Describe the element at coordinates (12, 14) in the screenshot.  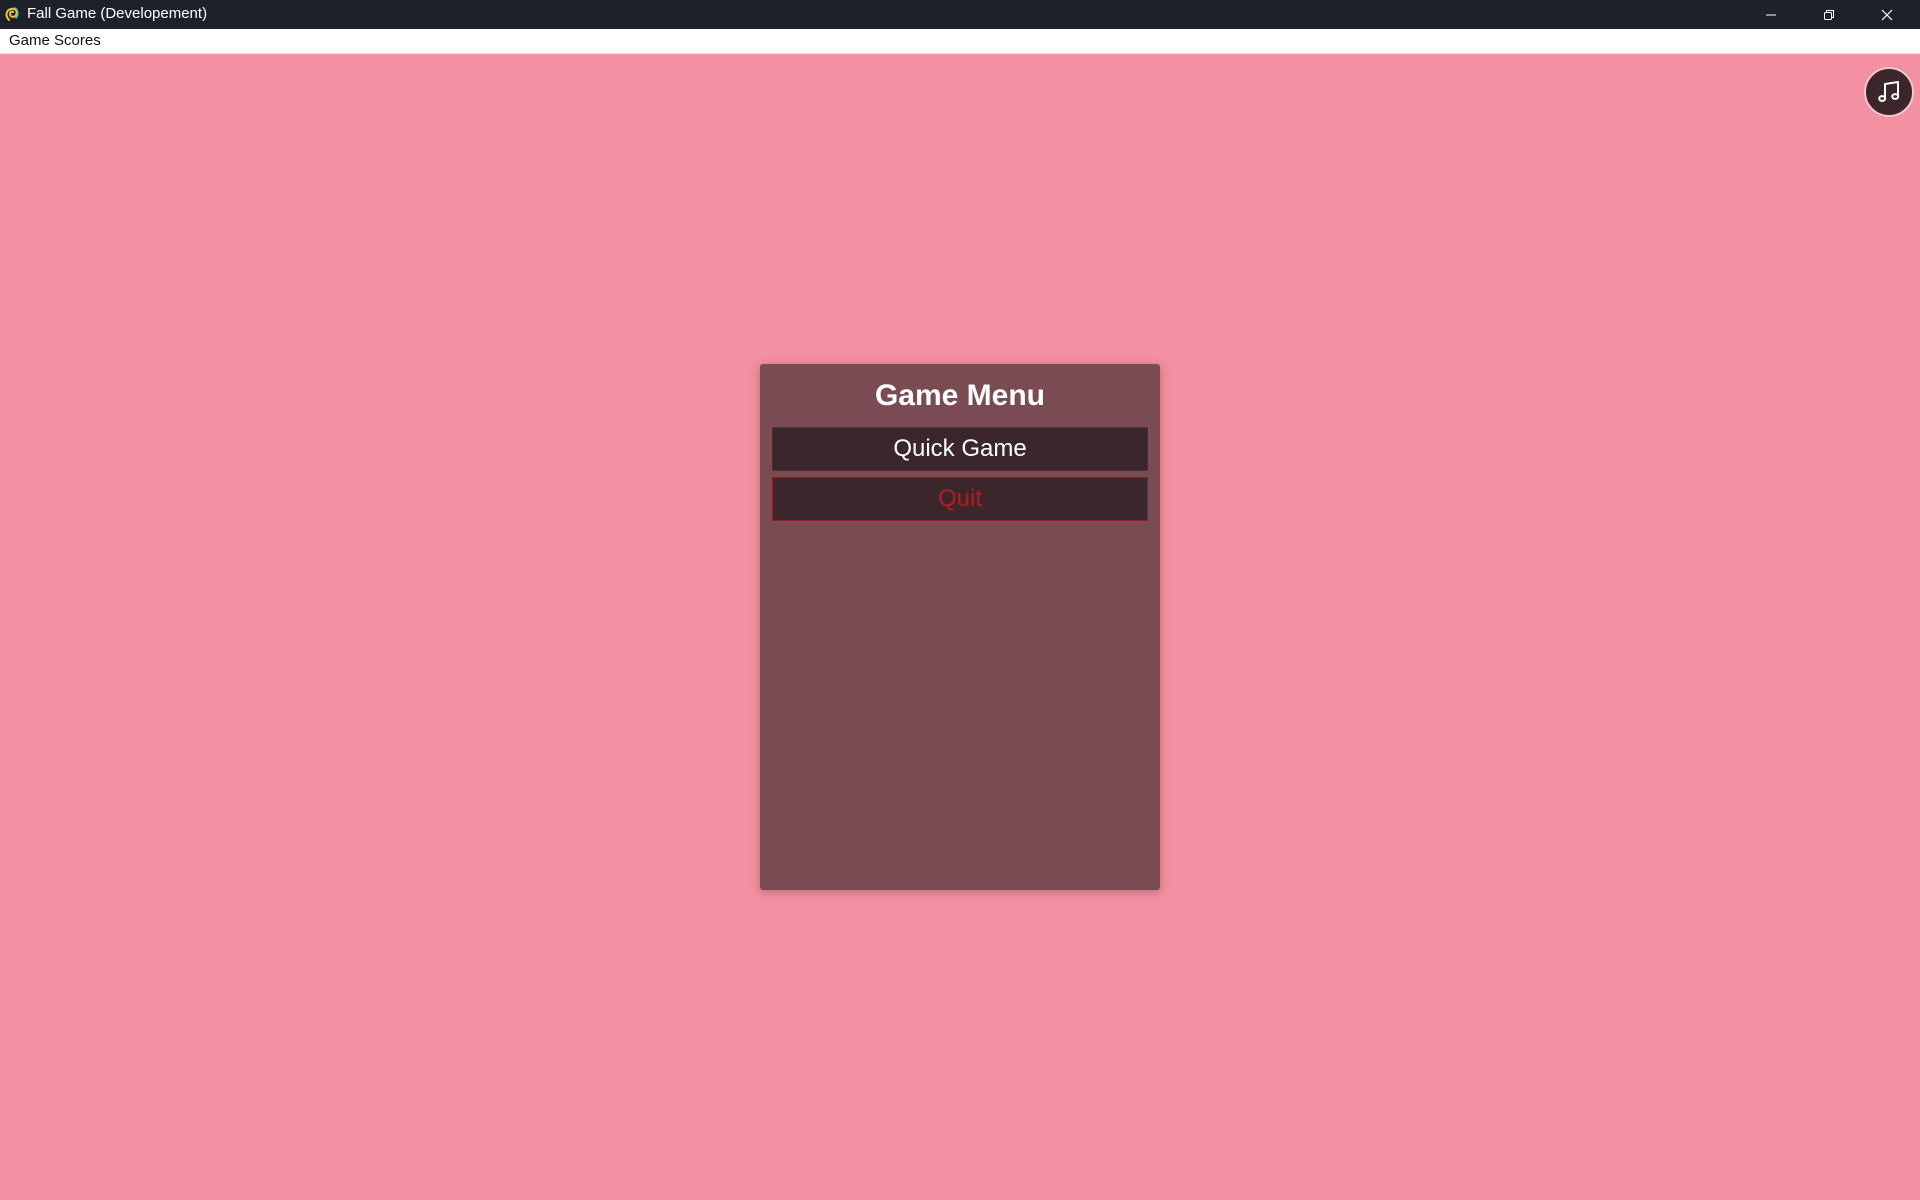
I see `app-icon` at that location.